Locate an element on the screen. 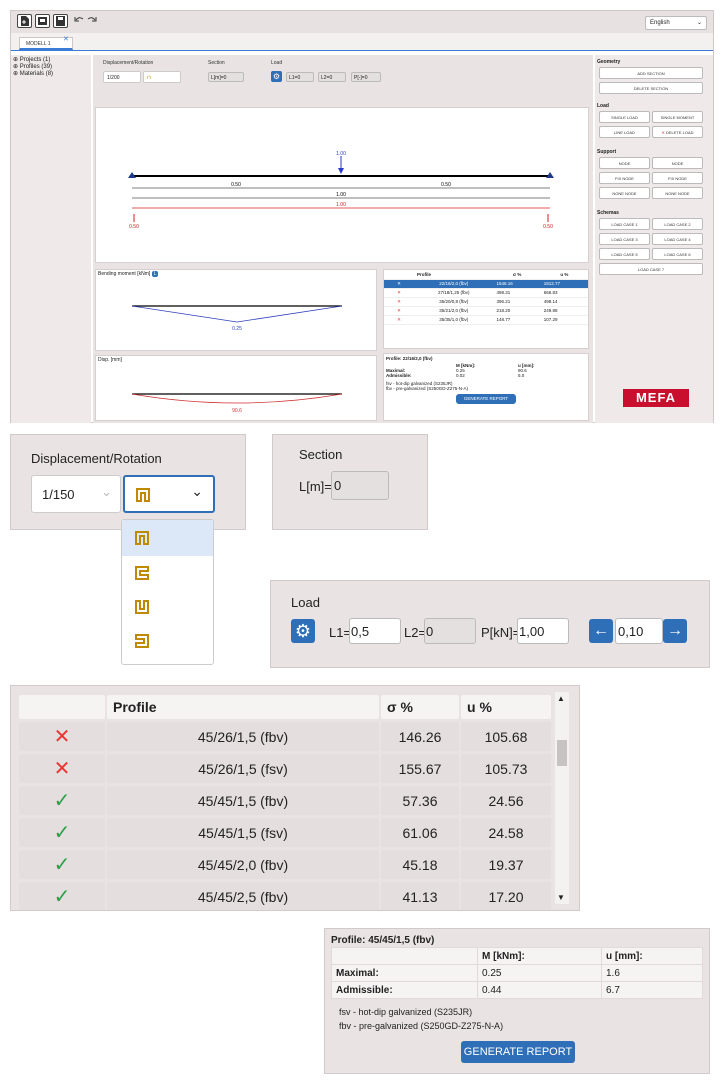  table-scrollbar: ▲ ▼ is located at coordinates (562, 798).